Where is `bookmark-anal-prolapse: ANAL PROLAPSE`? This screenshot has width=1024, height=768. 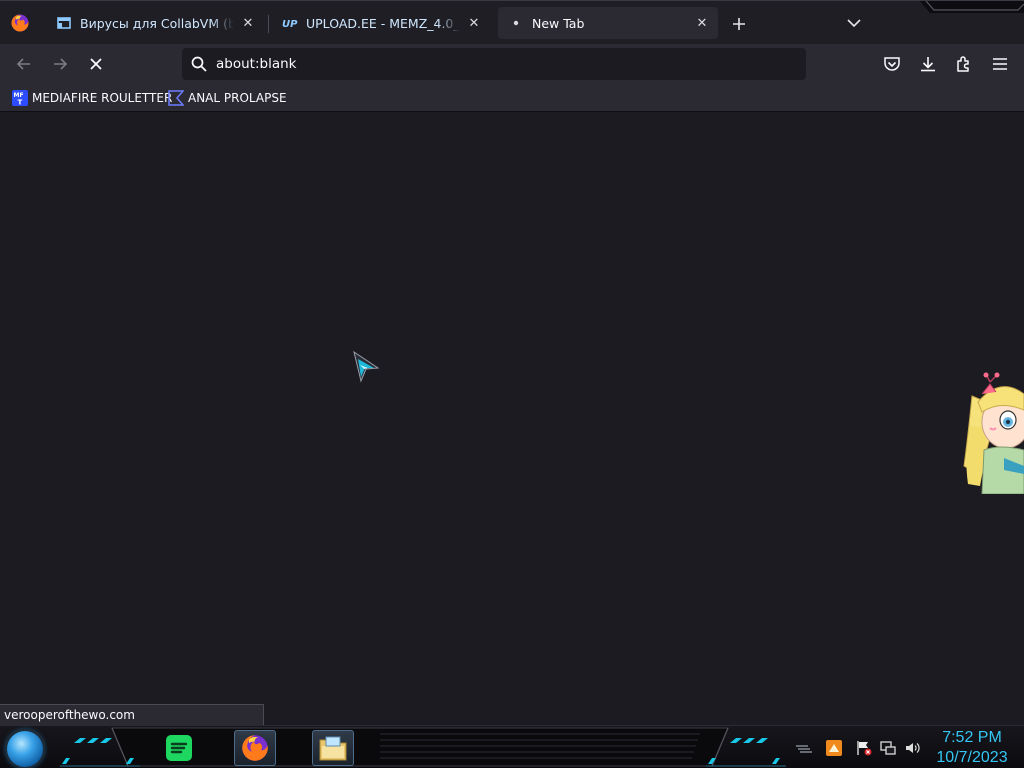 bookmark-anal-prolapse: ANAL PROLAPSE is located at coordinates (227, 98).